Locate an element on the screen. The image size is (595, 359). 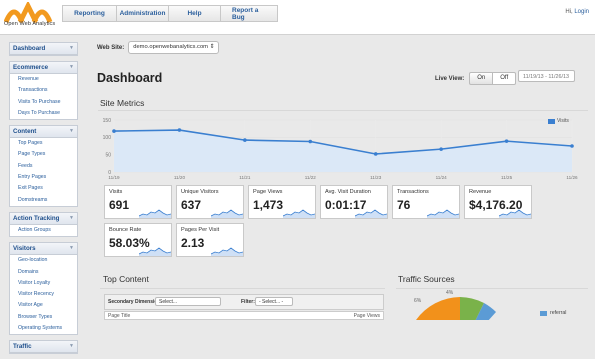
sidebar-item: Top Pages is located at coordinates (43, 143).